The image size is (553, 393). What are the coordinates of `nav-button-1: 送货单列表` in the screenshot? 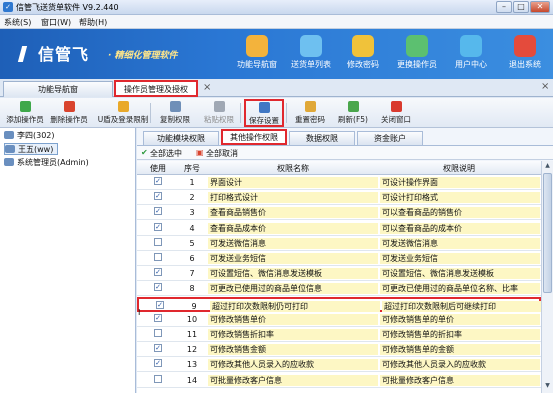 It's located at (311, 54).